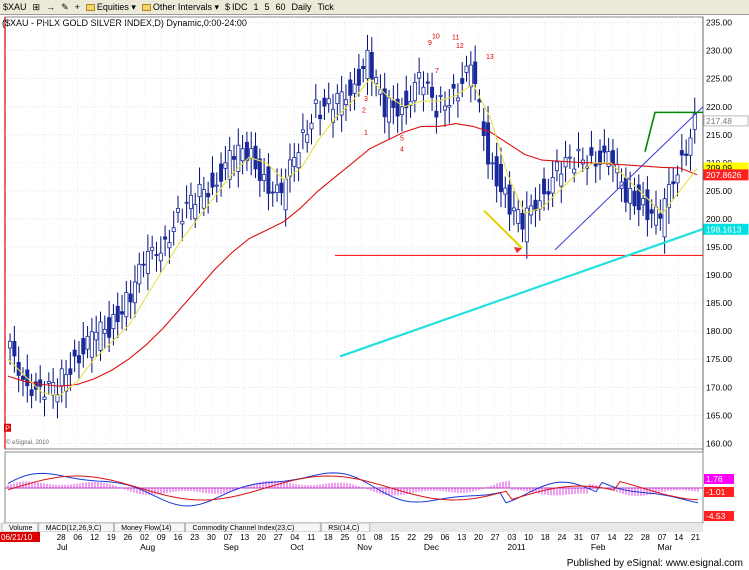 The height and width of the screenshot is (570, 749). Describe the element at coordinates (20, 527) in the screenshot. I see `indicator-tab: Volume` at that location.